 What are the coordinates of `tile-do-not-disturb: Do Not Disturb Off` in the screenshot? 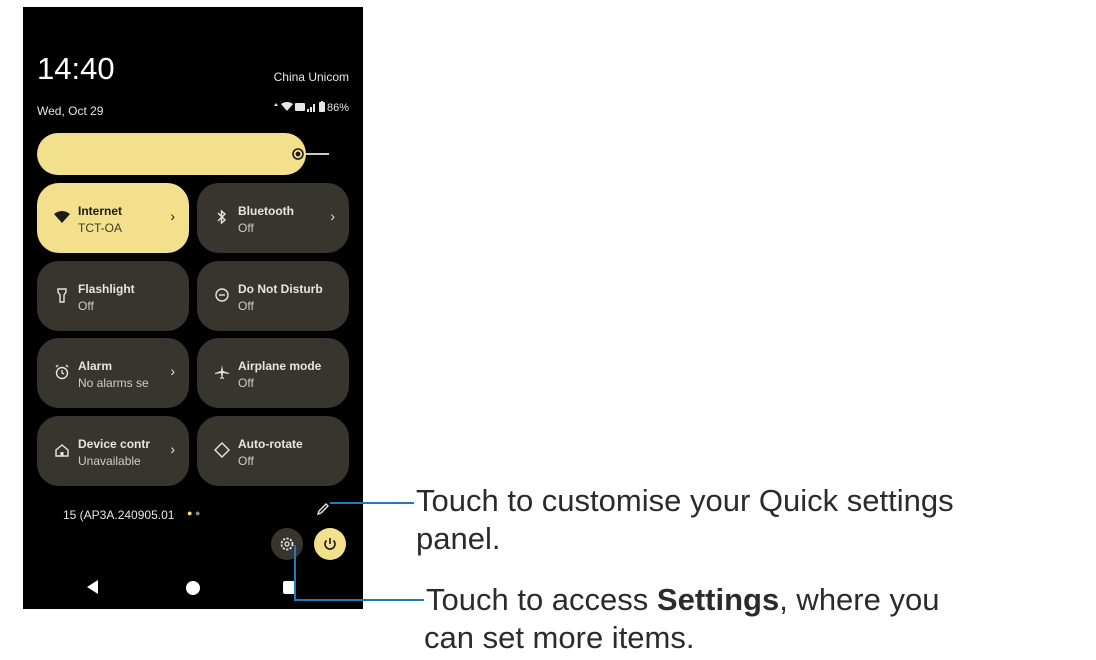 It's located at (273, 296).